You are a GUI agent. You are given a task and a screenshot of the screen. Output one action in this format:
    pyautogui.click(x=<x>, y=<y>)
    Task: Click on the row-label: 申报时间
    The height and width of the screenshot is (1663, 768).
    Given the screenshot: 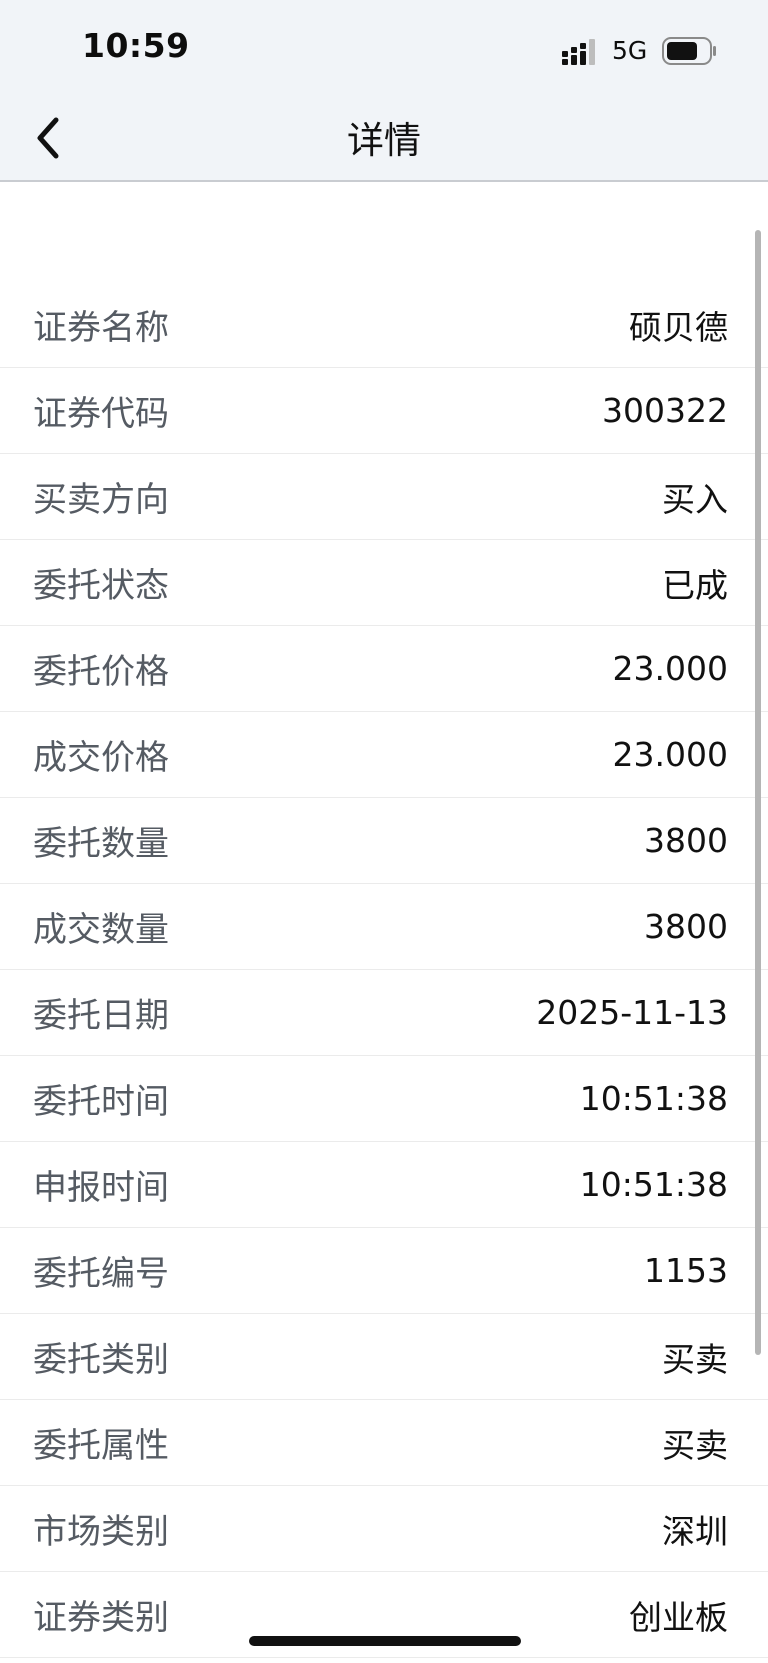 What is the action you would take?
    pyautogui.click(x=101, y=1188)
    